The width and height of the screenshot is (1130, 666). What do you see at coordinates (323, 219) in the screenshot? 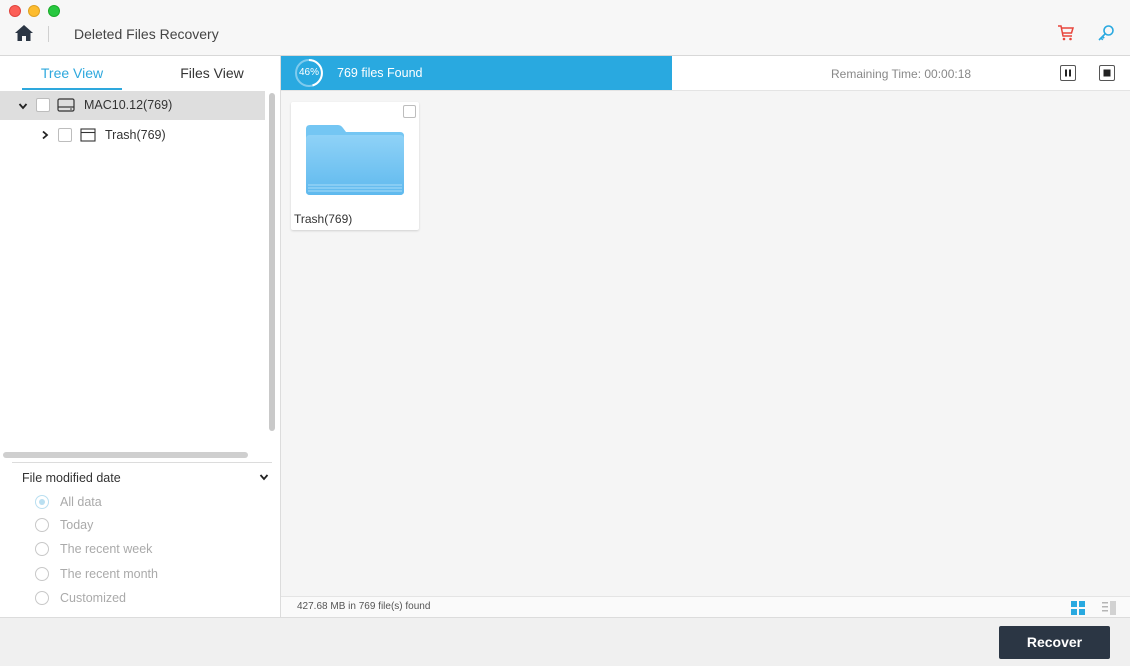
I see `folder-card-label: Trash(769)` at bounding box center [323, 219].